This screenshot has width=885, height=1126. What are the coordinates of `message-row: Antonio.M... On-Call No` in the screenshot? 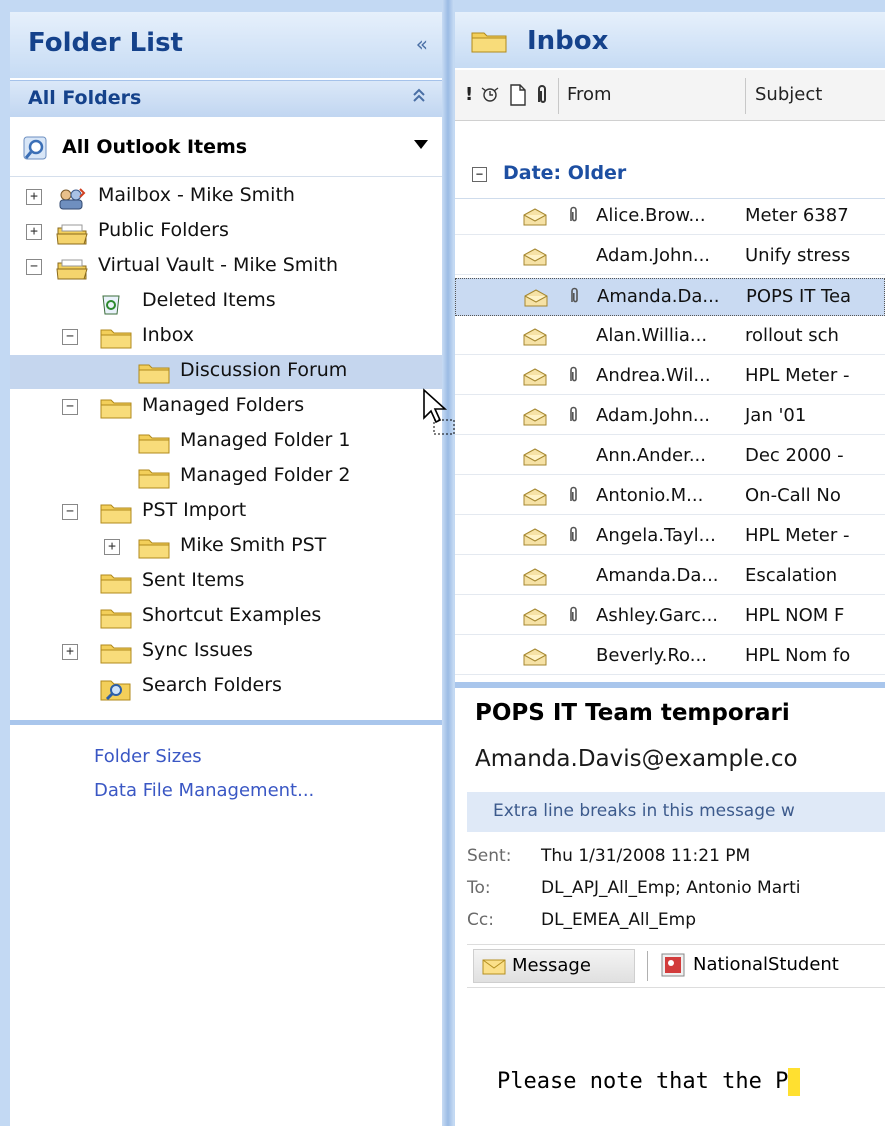 It's located at (670, 496).